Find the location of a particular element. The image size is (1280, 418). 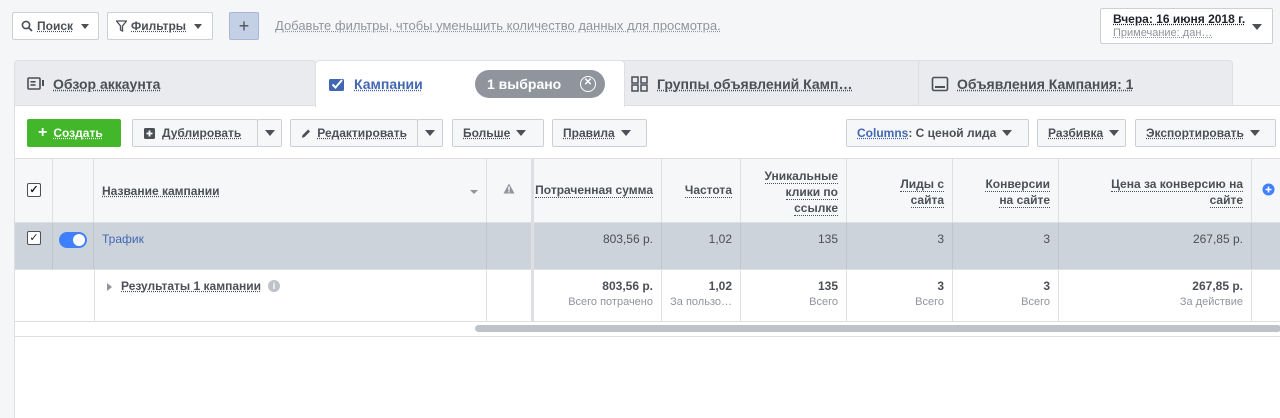

summary-cpa-cell: 267,85 р. За действие is located at coordinates (1155, 295).